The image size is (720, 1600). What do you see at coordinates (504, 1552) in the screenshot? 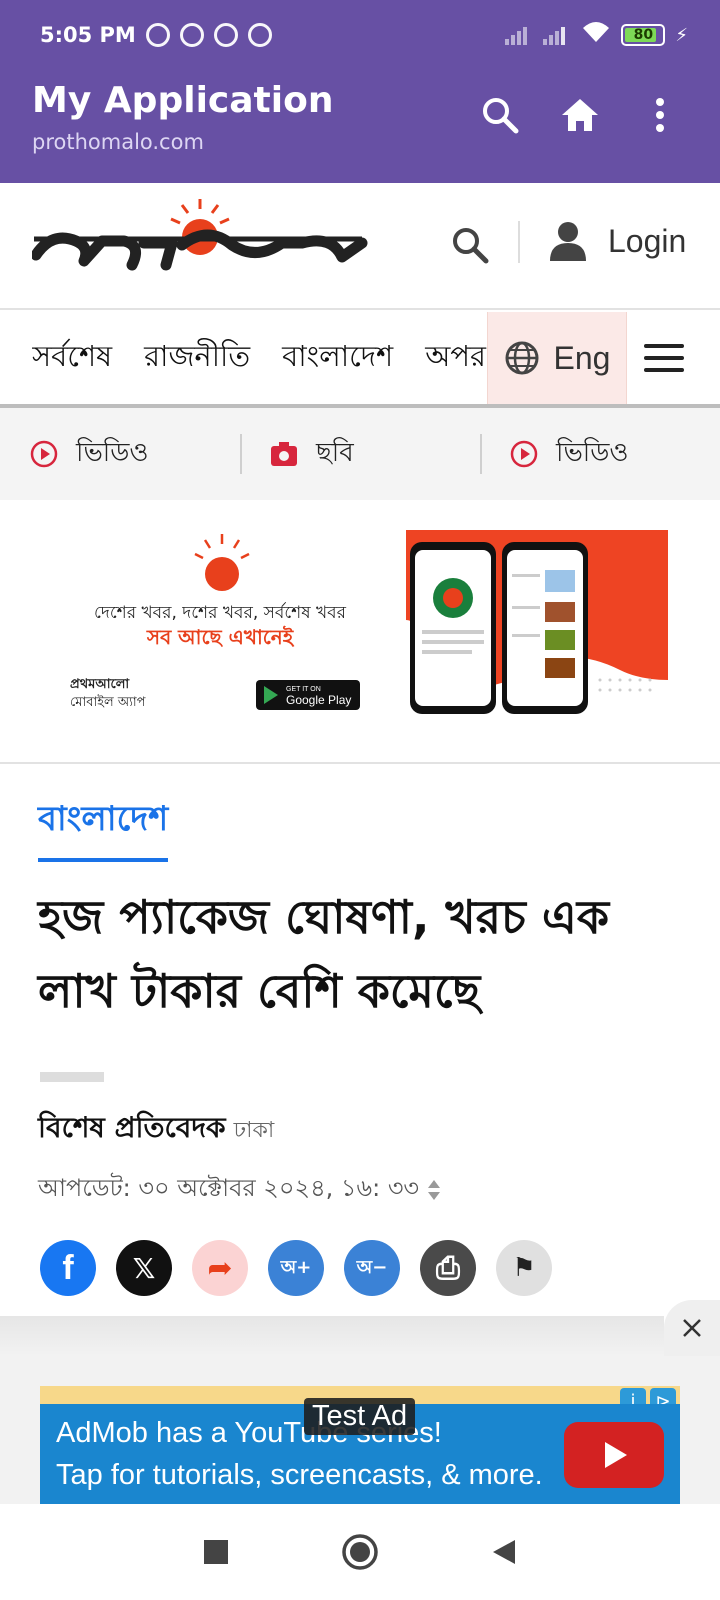
I see `back-icon` at bounding box center [504, 1552].